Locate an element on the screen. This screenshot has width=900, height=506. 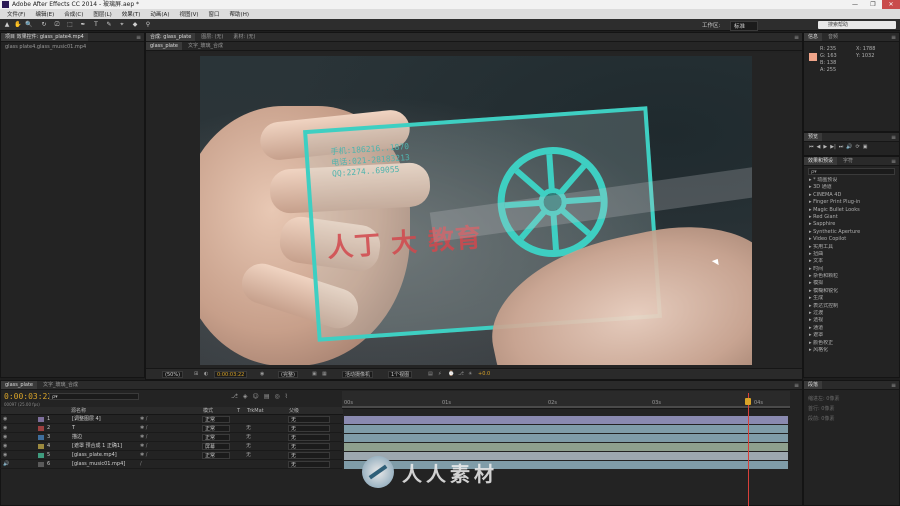
column-source-name: 源名称 is located at coordinates (78, 411).